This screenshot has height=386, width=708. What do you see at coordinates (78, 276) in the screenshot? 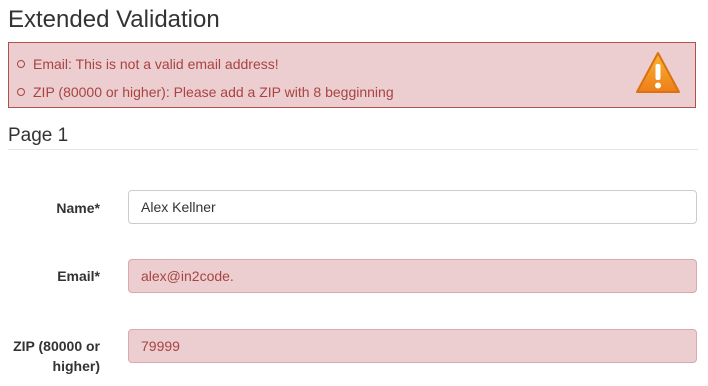
I see `email-label: Email*` at bounding box center [78, 276].